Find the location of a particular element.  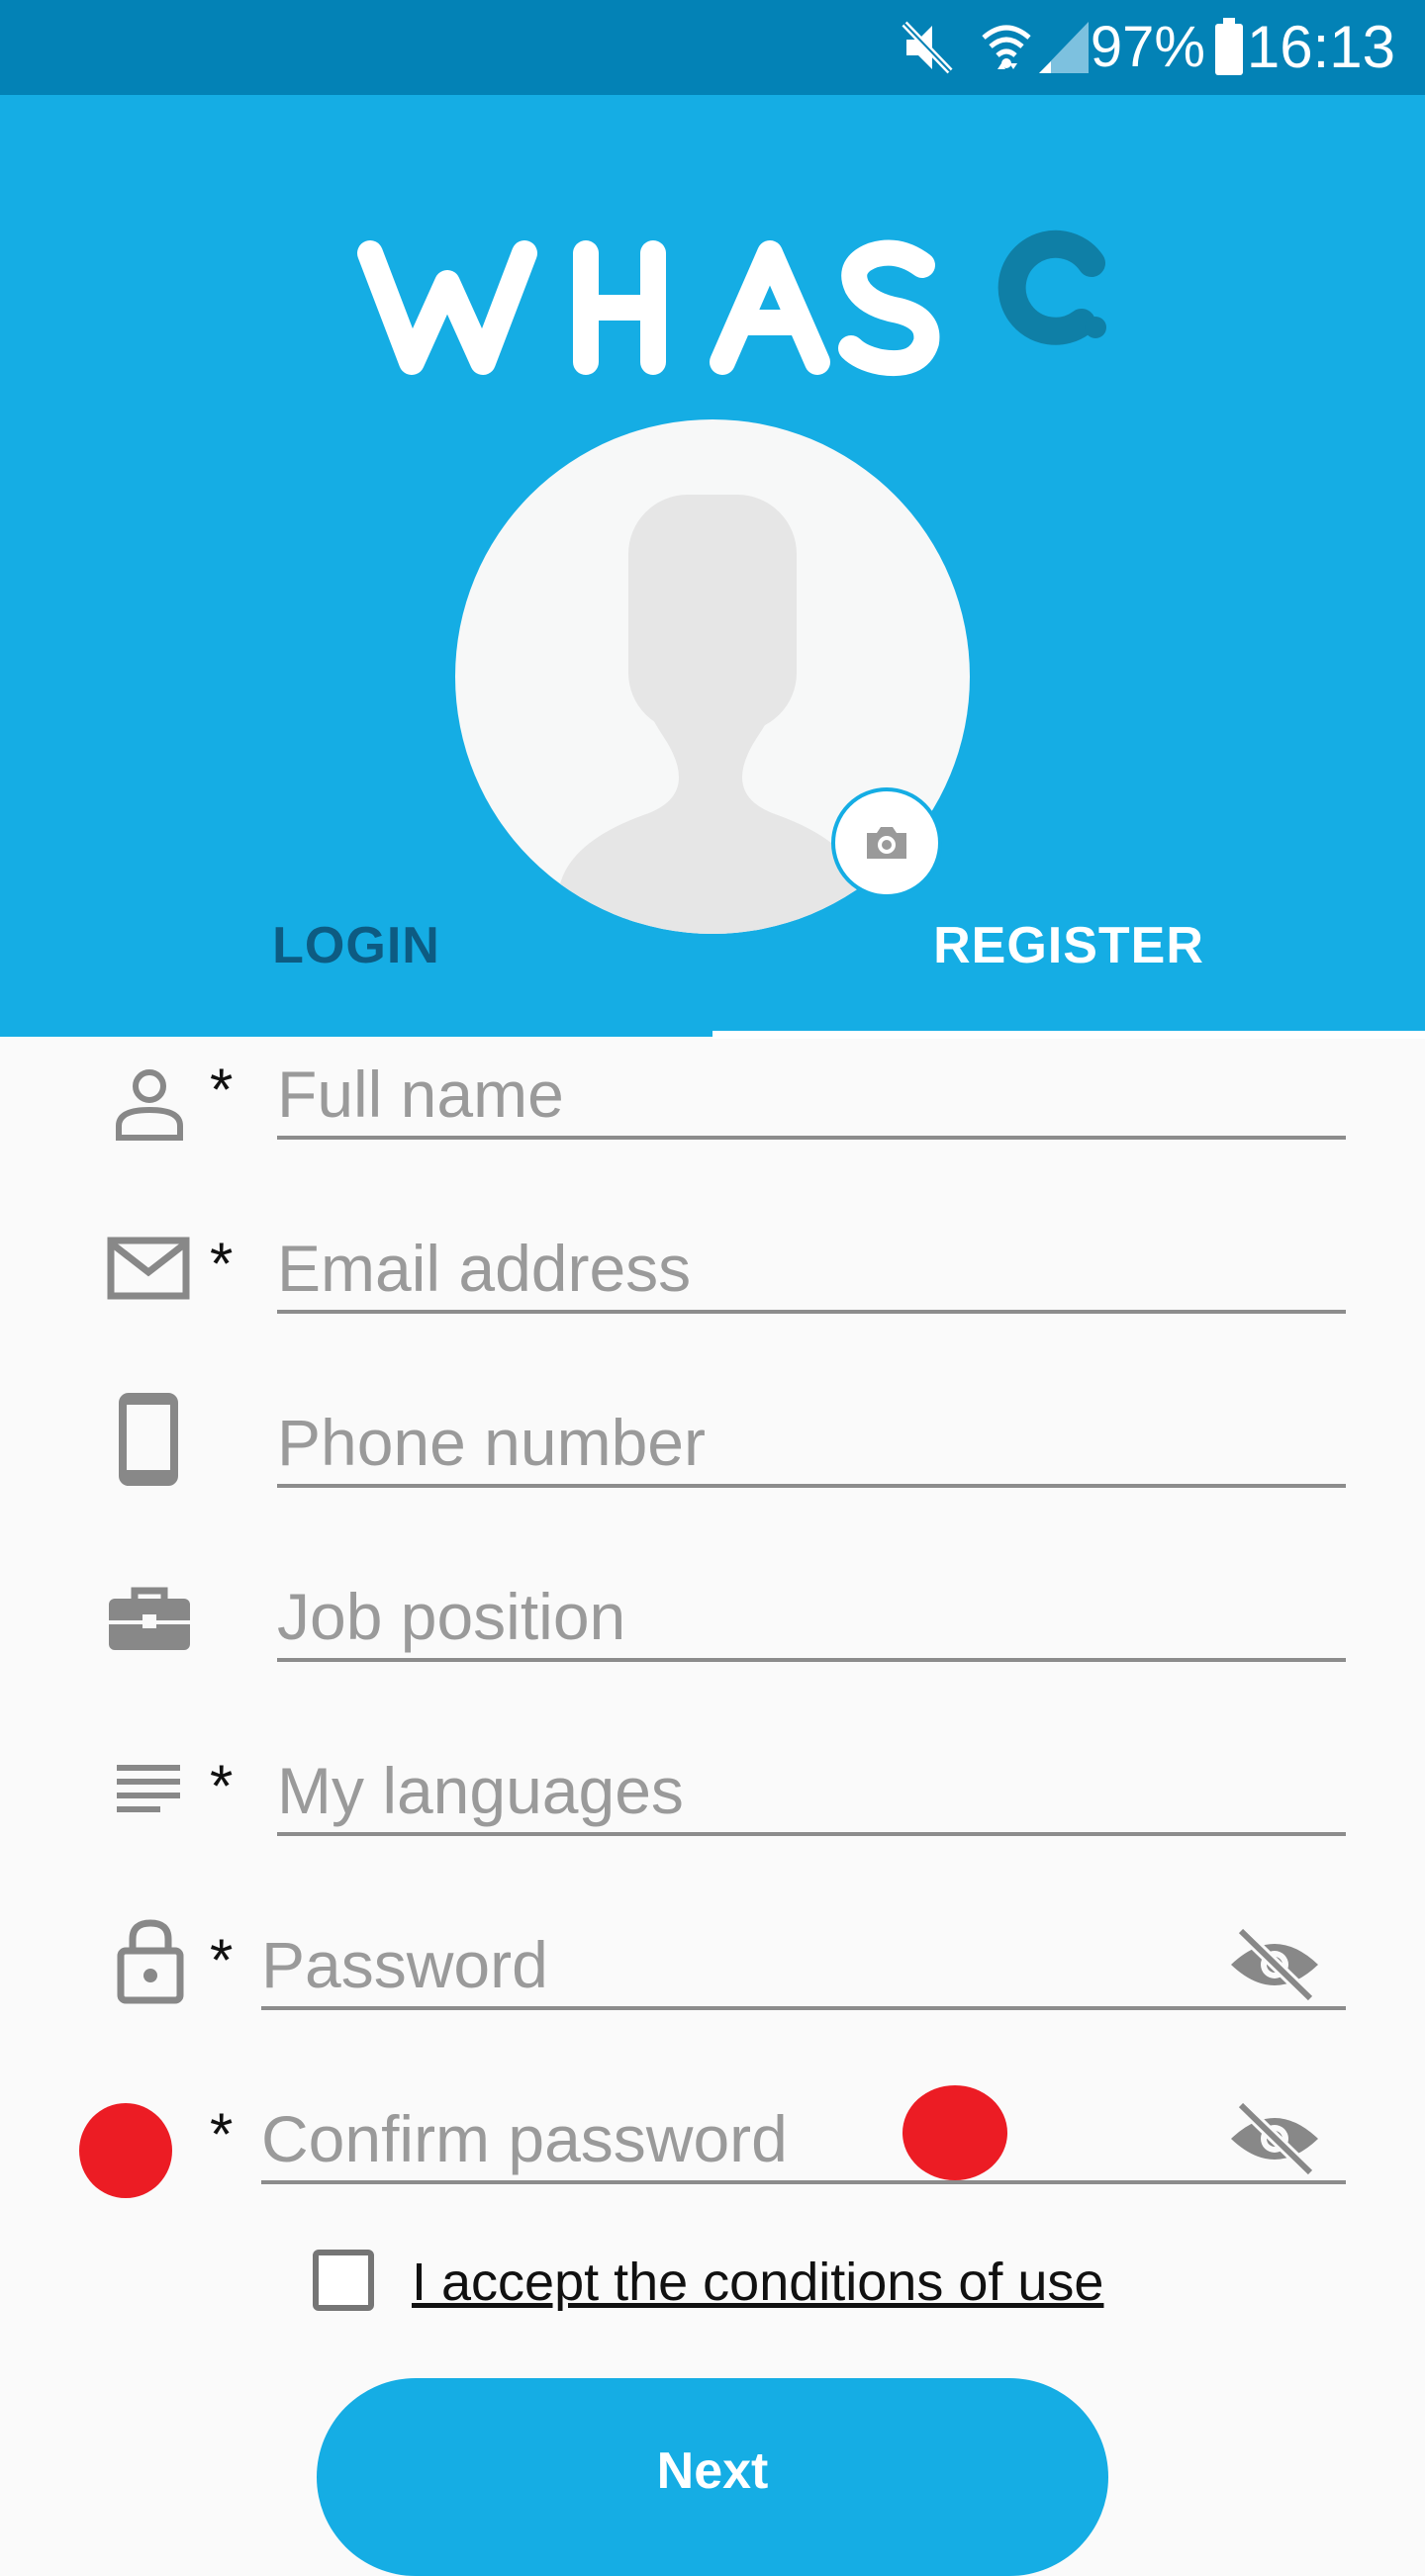

active-tab-indicator is located at coordinates (1068, 1035).